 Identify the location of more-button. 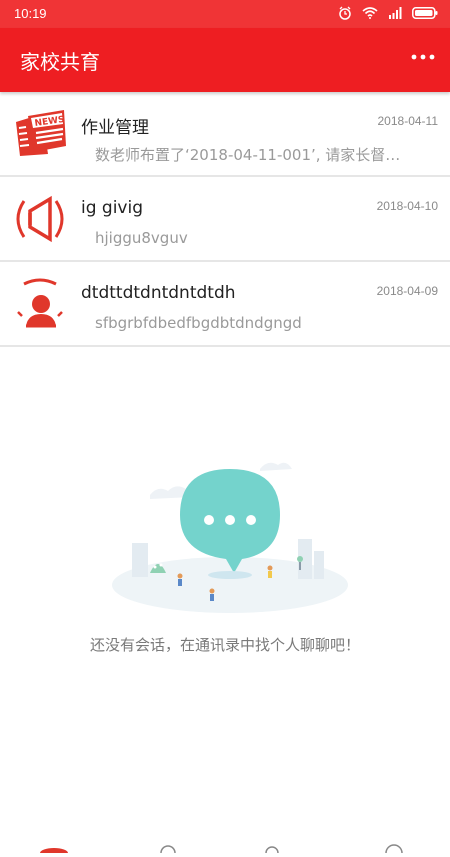
(423, 57).